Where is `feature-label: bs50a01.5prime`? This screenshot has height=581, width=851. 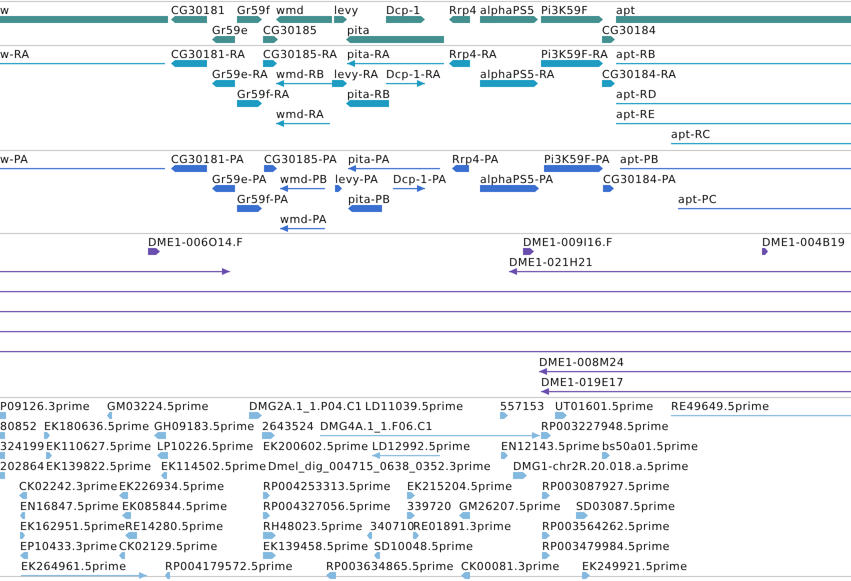 feature-label: bs50a01.5prime is located at coordinates (650, 446).